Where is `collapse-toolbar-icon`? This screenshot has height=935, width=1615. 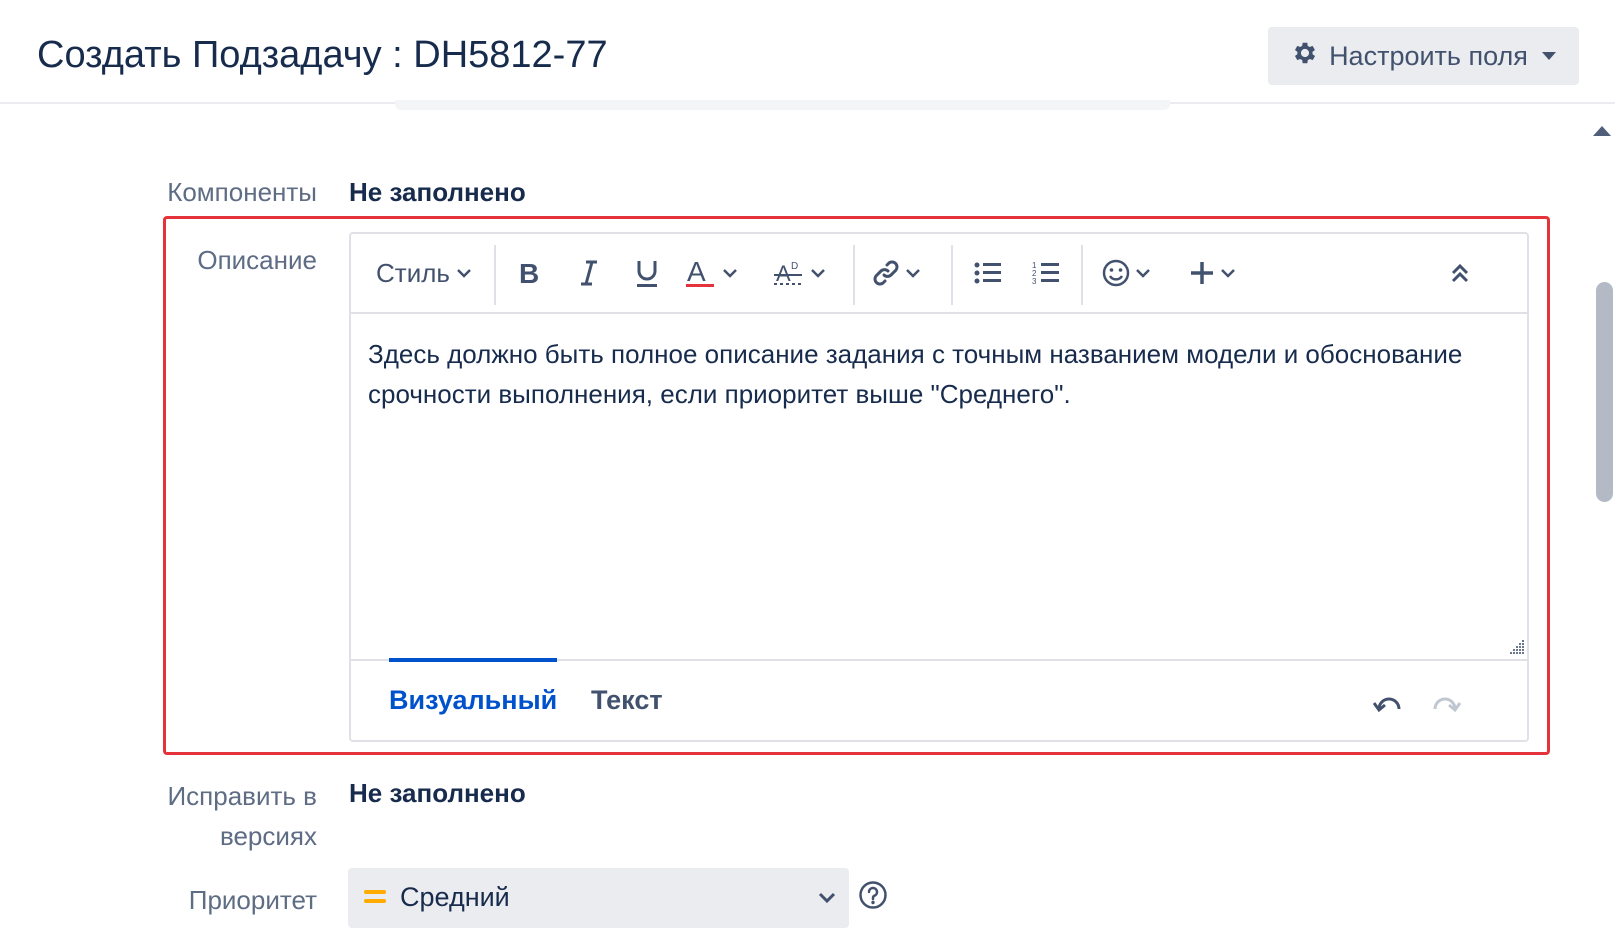
collapse-toolbar-icon is located at coordinates (1460, 273).